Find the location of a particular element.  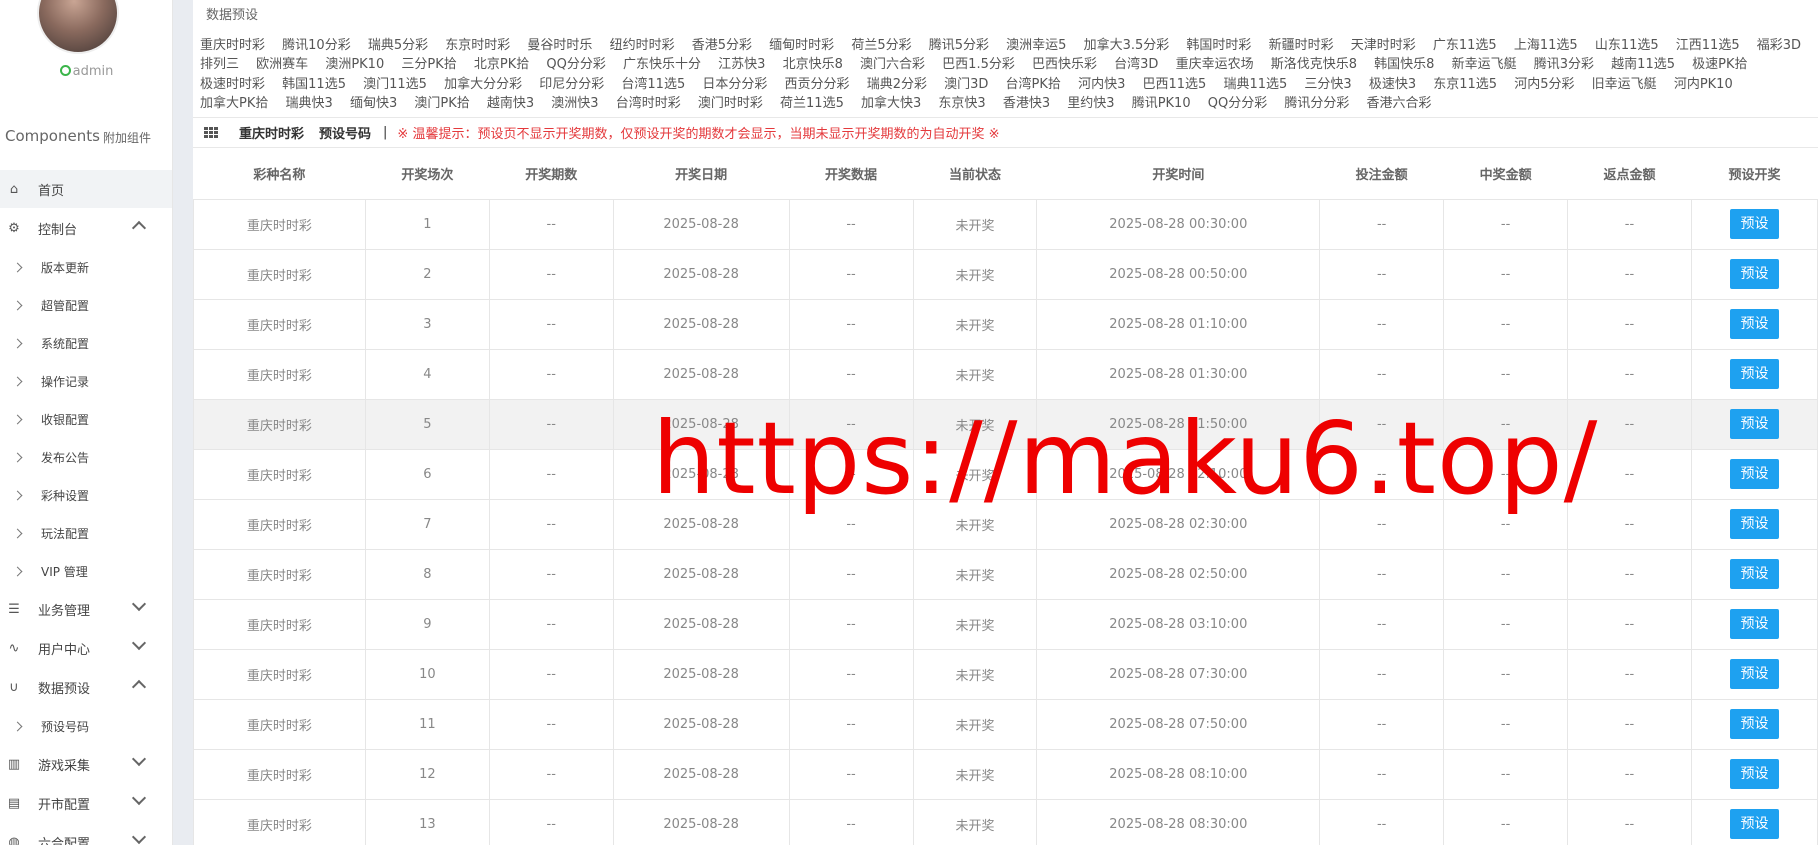

lottery-link: 河内5分彩 is located at coordinates (1544, 84).